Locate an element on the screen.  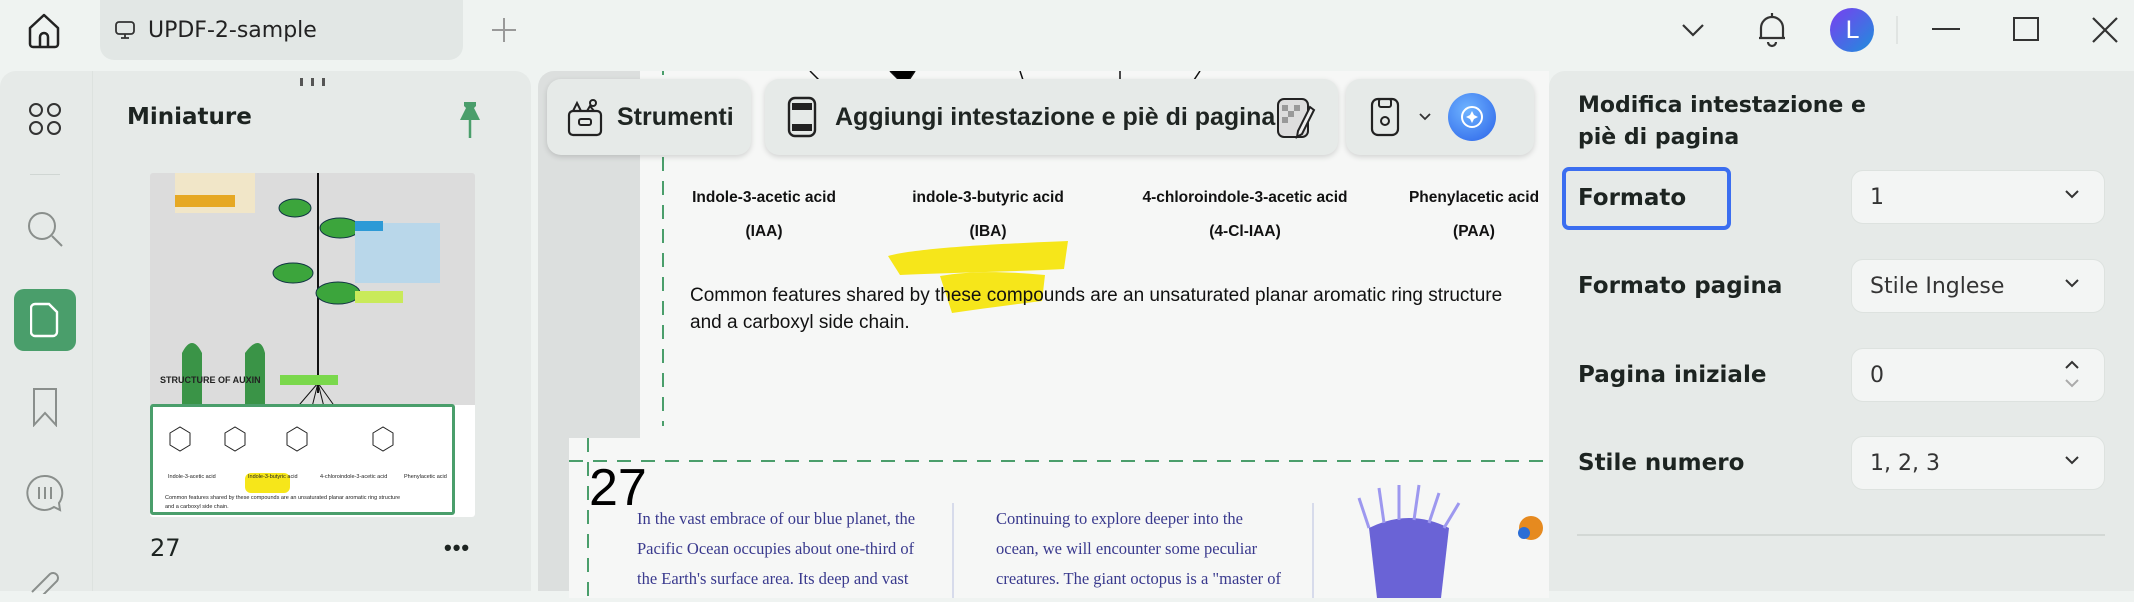
panel-title: Miniature is located at coordinates (189, 117).